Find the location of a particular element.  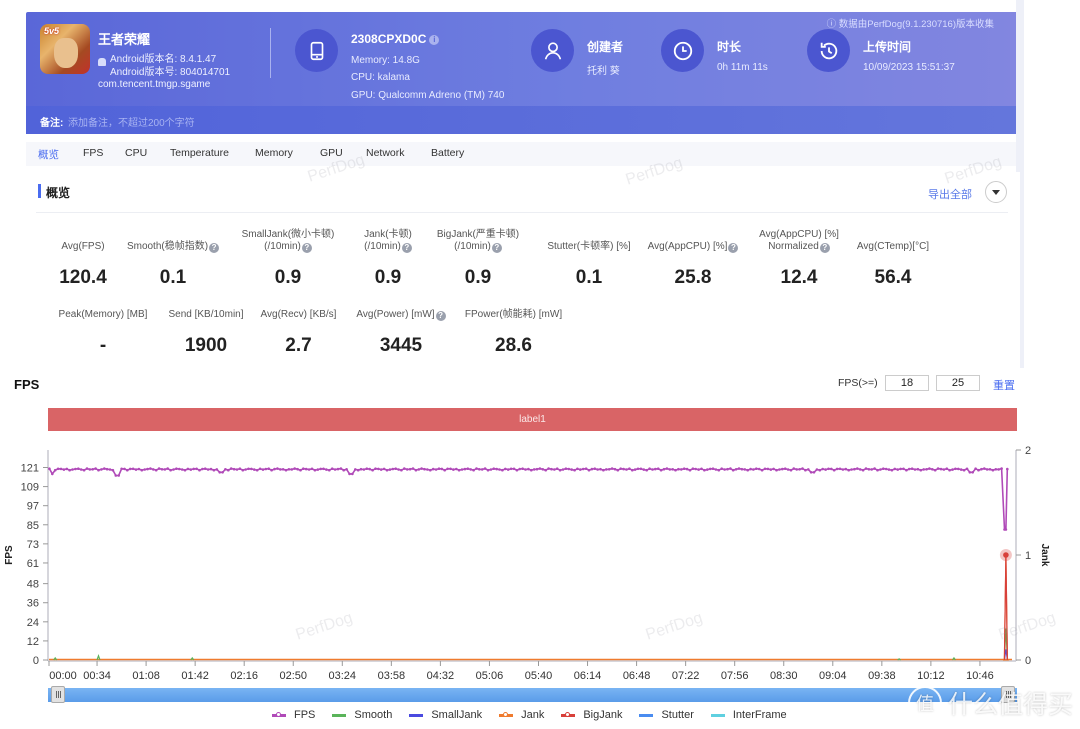

game-icon: 5v5 is located at coordinates (65, 49).